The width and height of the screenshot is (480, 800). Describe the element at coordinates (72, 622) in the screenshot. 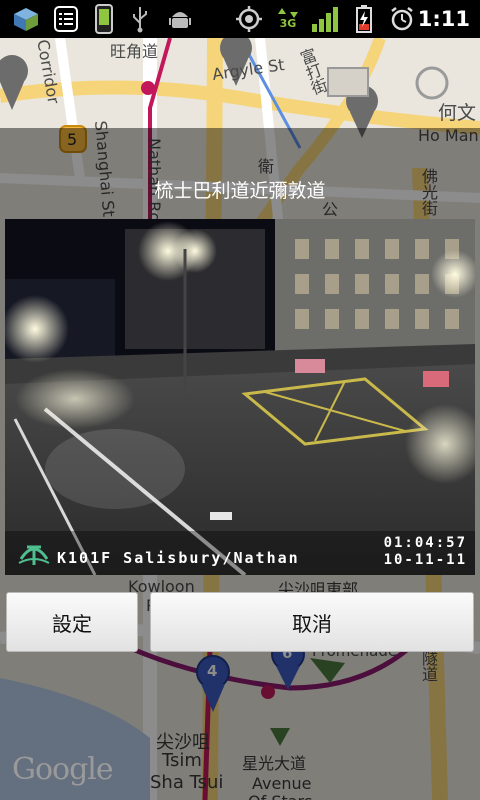

I see `settings-button: 設定` at that location.